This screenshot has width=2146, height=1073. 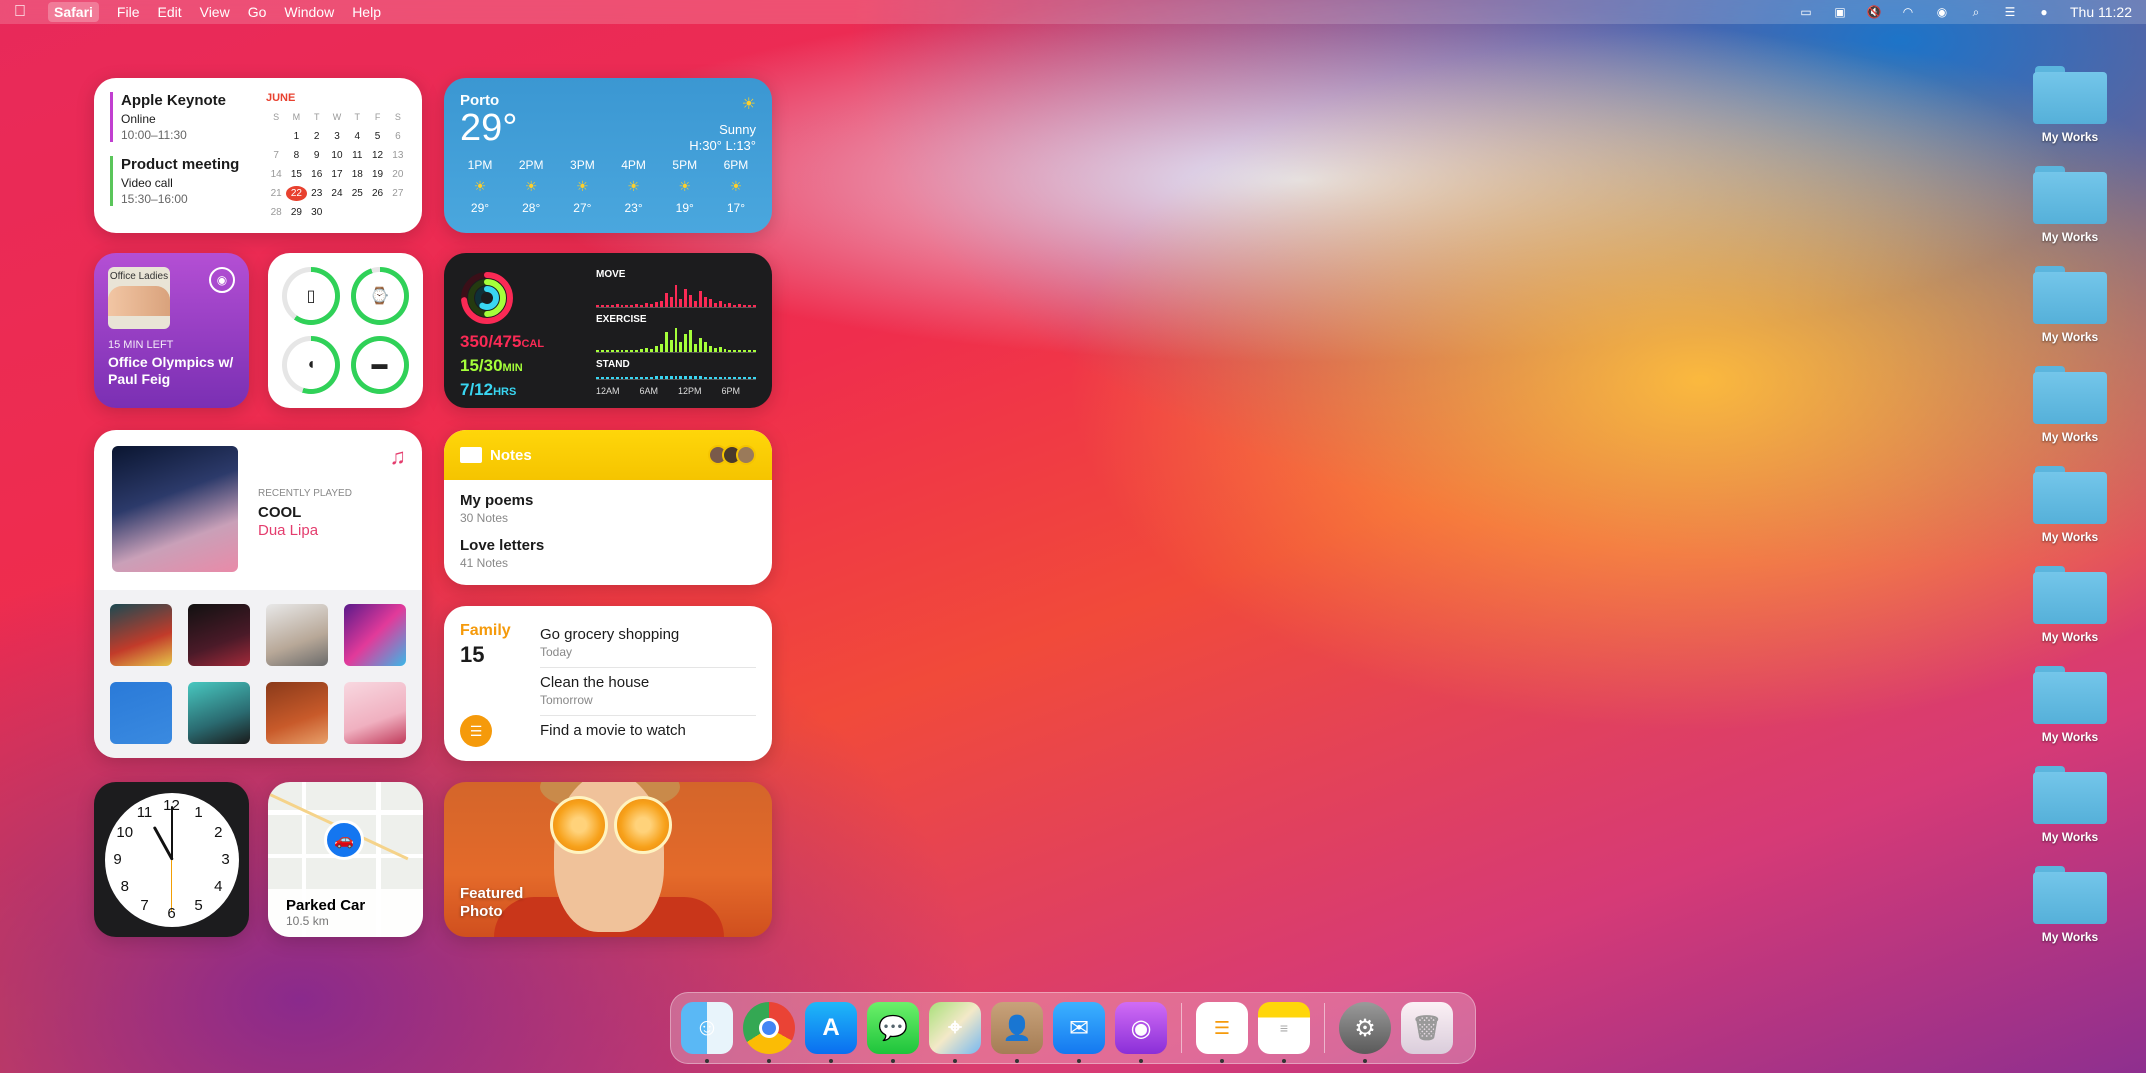 What do you see at coordinates (345, 330) in the screenshot?
I see `batteries-widget: ▯ ⌚ ◖ ▬` at bounding box center [345, 330].